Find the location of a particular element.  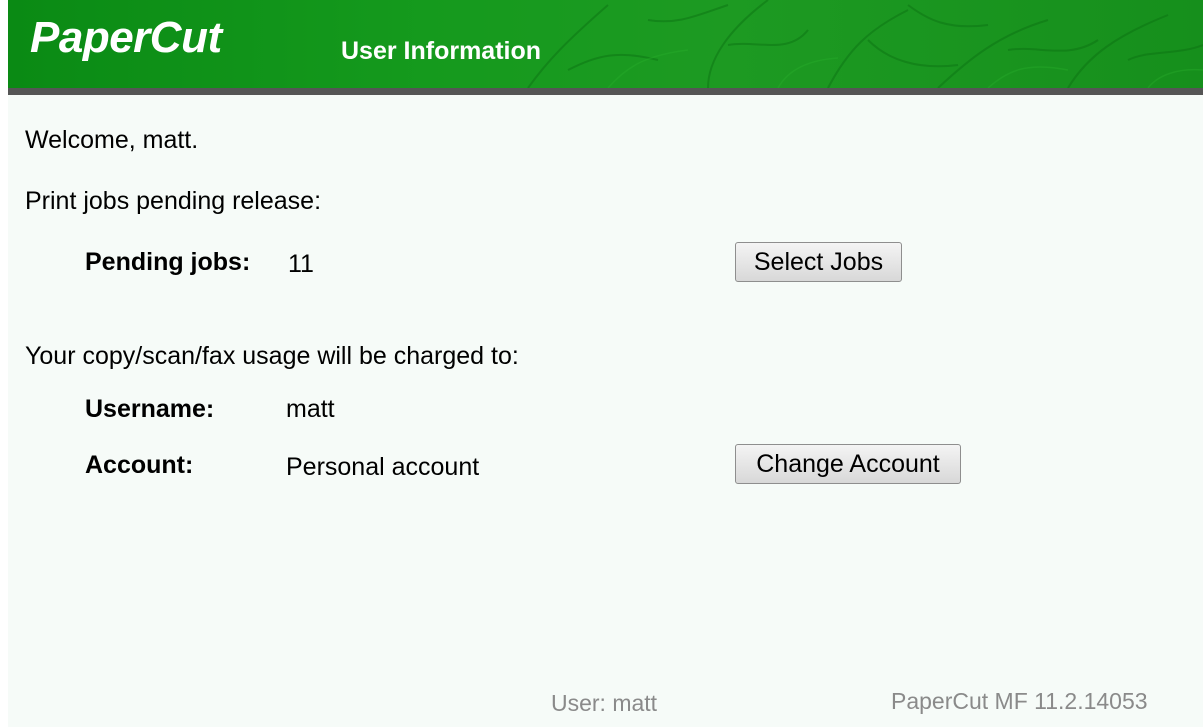

change-account-button: Change Account is located at coordinates (848, 464).